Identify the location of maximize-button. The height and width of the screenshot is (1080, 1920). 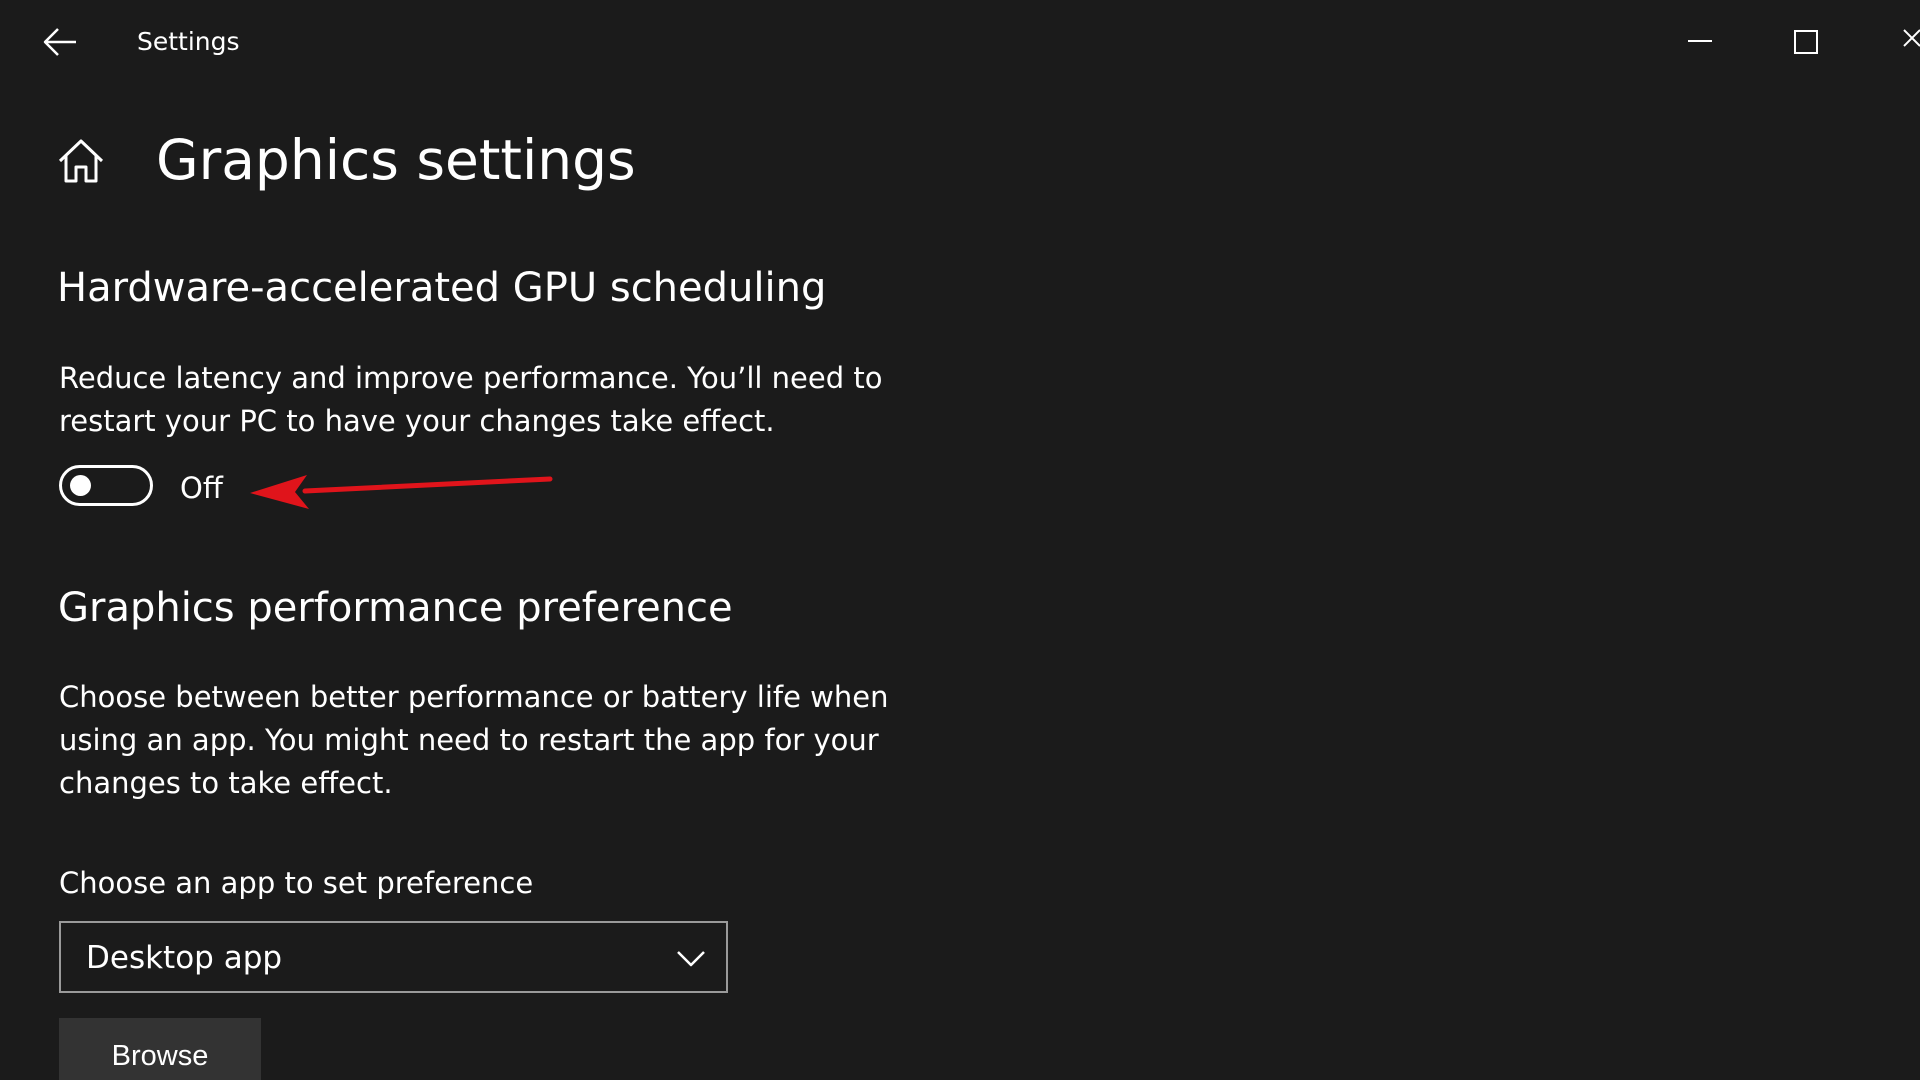
(1806, 42).